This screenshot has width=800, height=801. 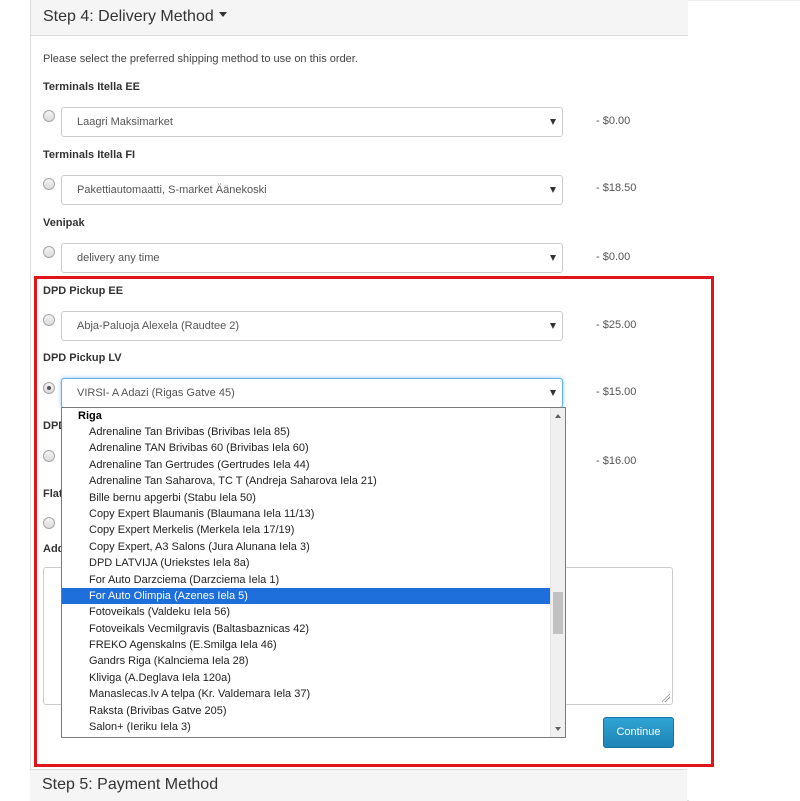 I want to click on scroll-up-arrow-icon, so click(x=558, y=416).